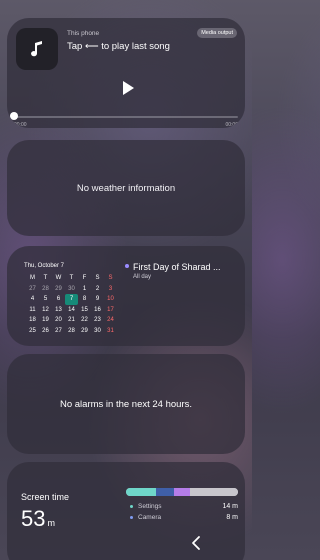 The image size is (320, 560). Describe the element at coordinates (182, 517) in the screenshot. I see `app-usage-item: Camera 8 m` at that location.